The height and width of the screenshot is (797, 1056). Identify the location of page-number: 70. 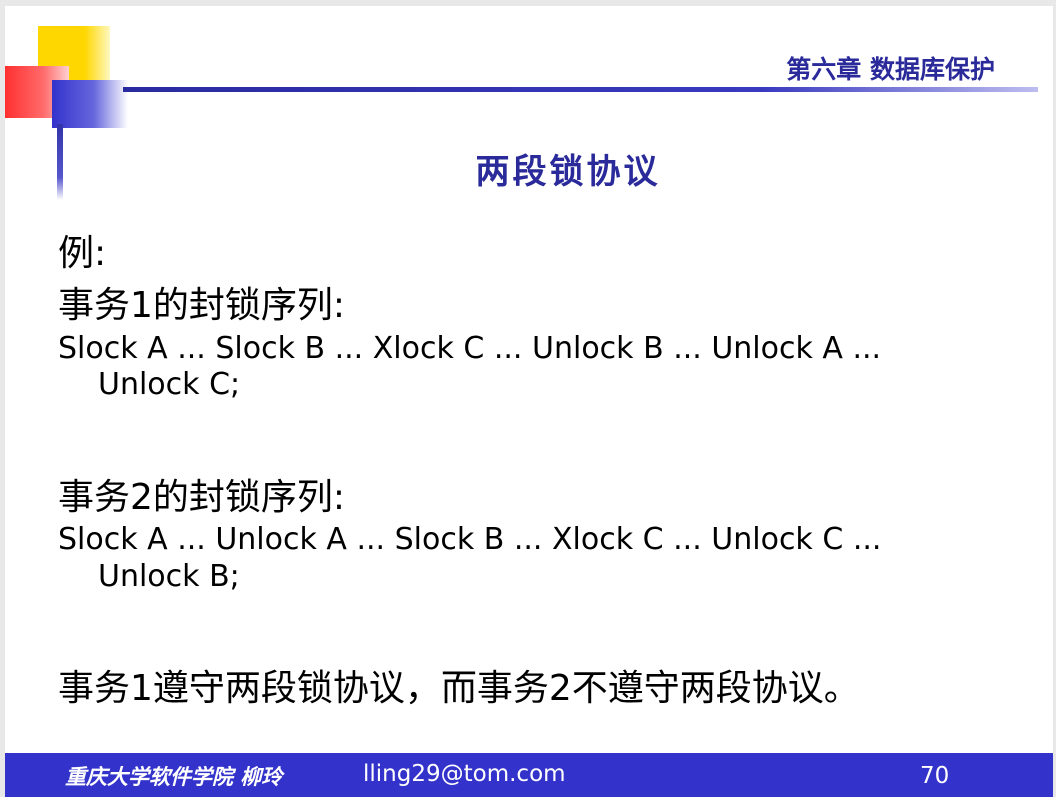
(935, 776).